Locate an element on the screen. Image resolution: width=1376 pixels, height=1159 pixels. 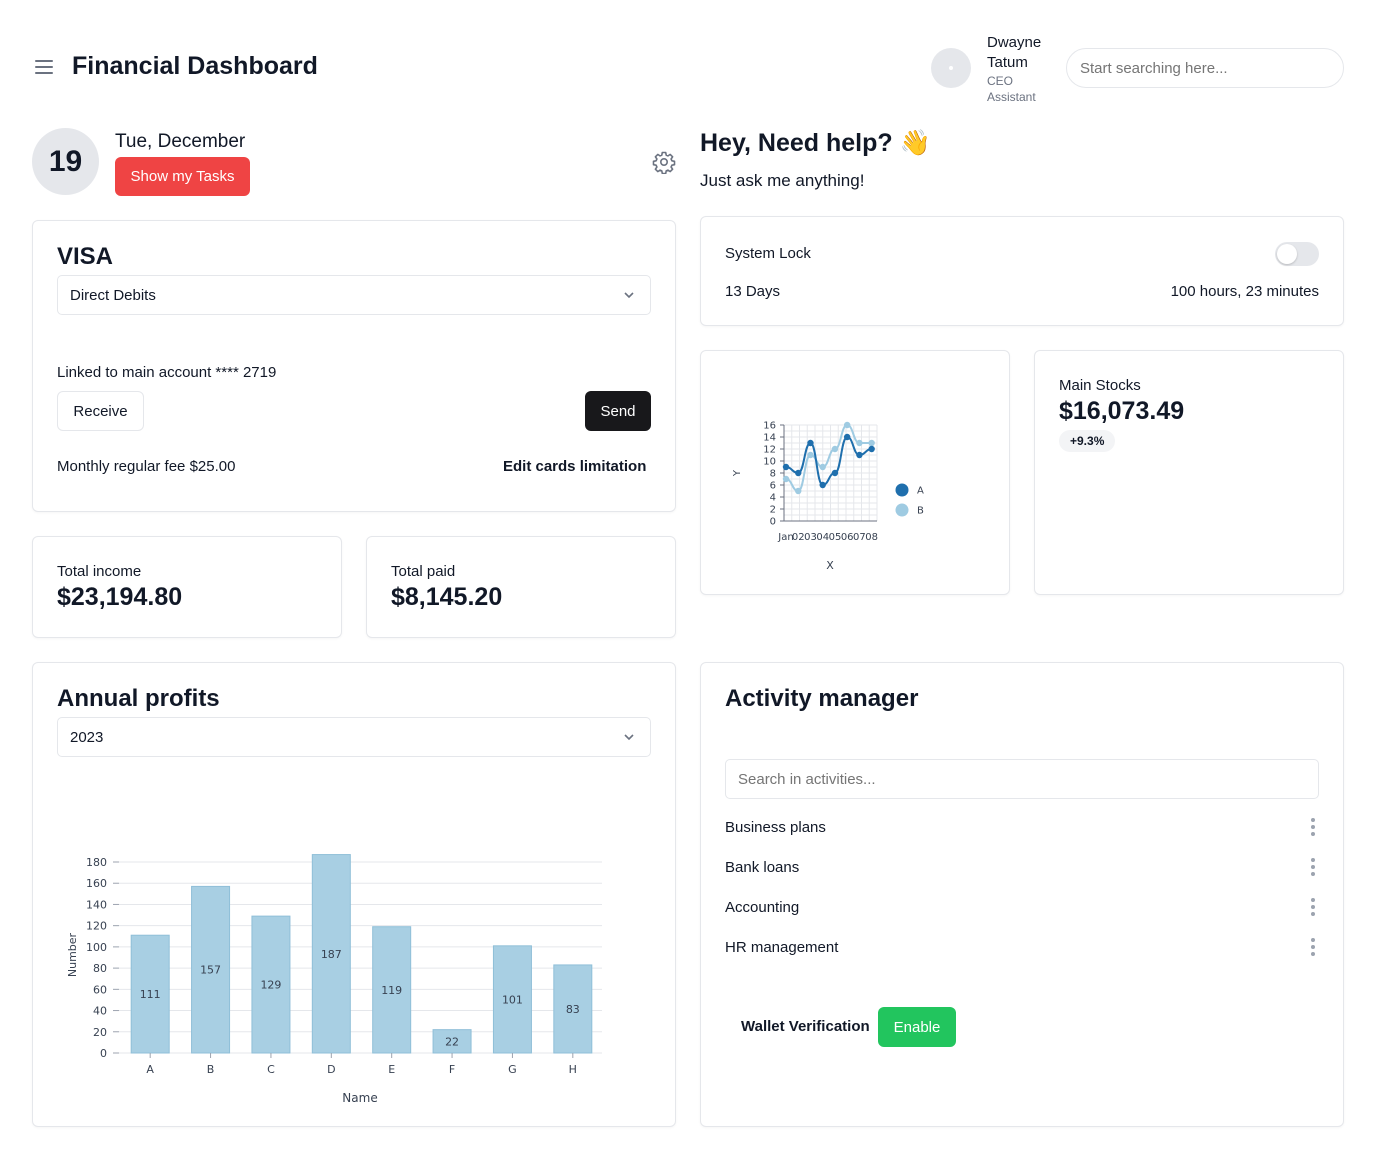
income-value: $23,194.80 is located at coordinates (120, 597).